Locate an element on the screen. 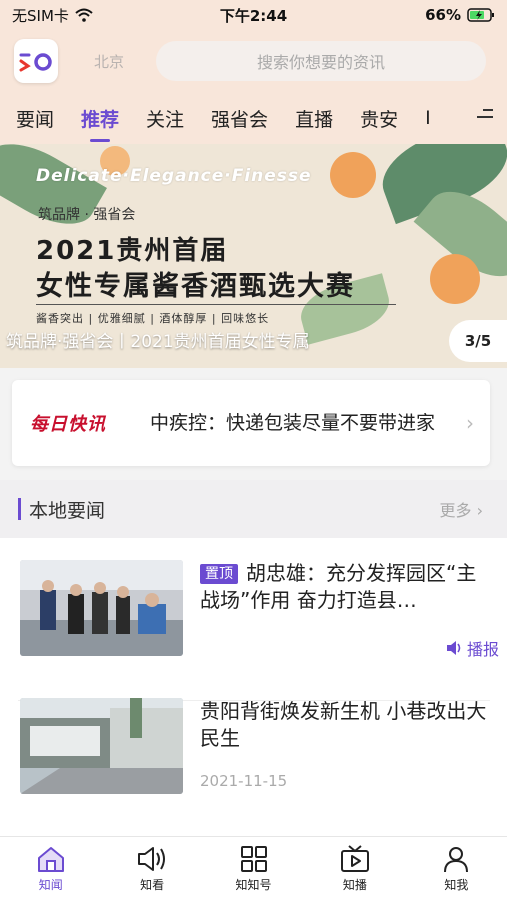 The width and height of the screenshot is (507, 900). logo-icon is located at coordinates (35, 62).